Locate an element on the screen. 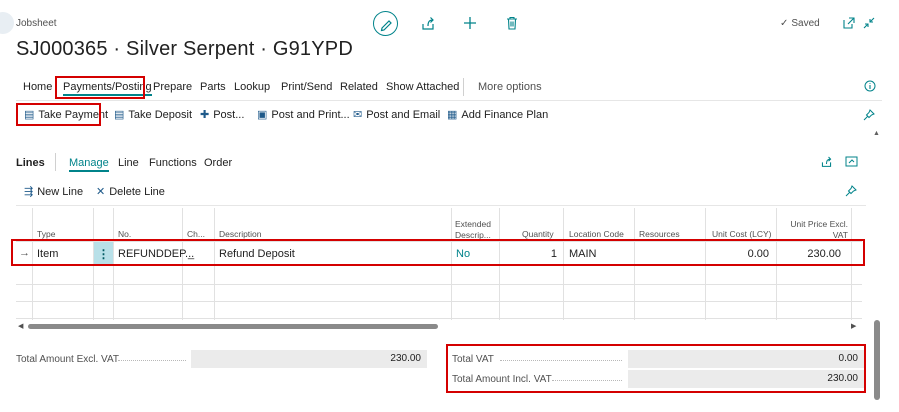 The width and height of the screenshot is (899, 412). tab-more-options: More options is located at coordinates (510, 87).